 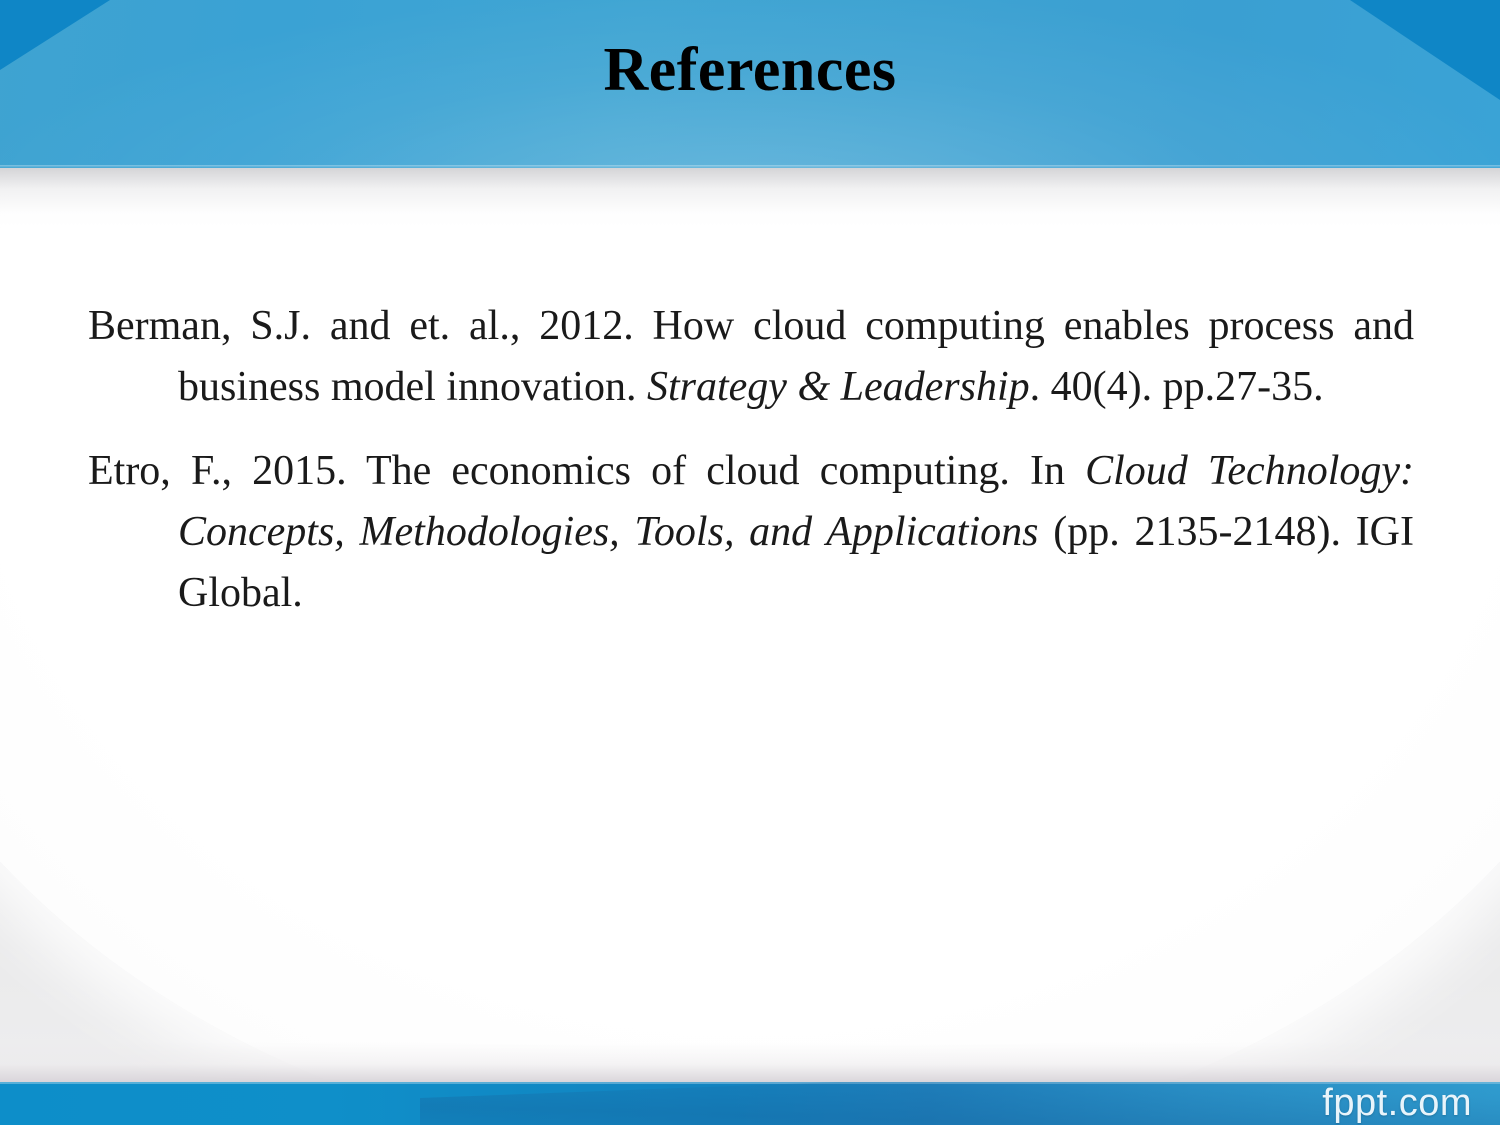 I want to click on reference-text-run: . 40(4). pp.27-35., so click(x=1176, y=387).